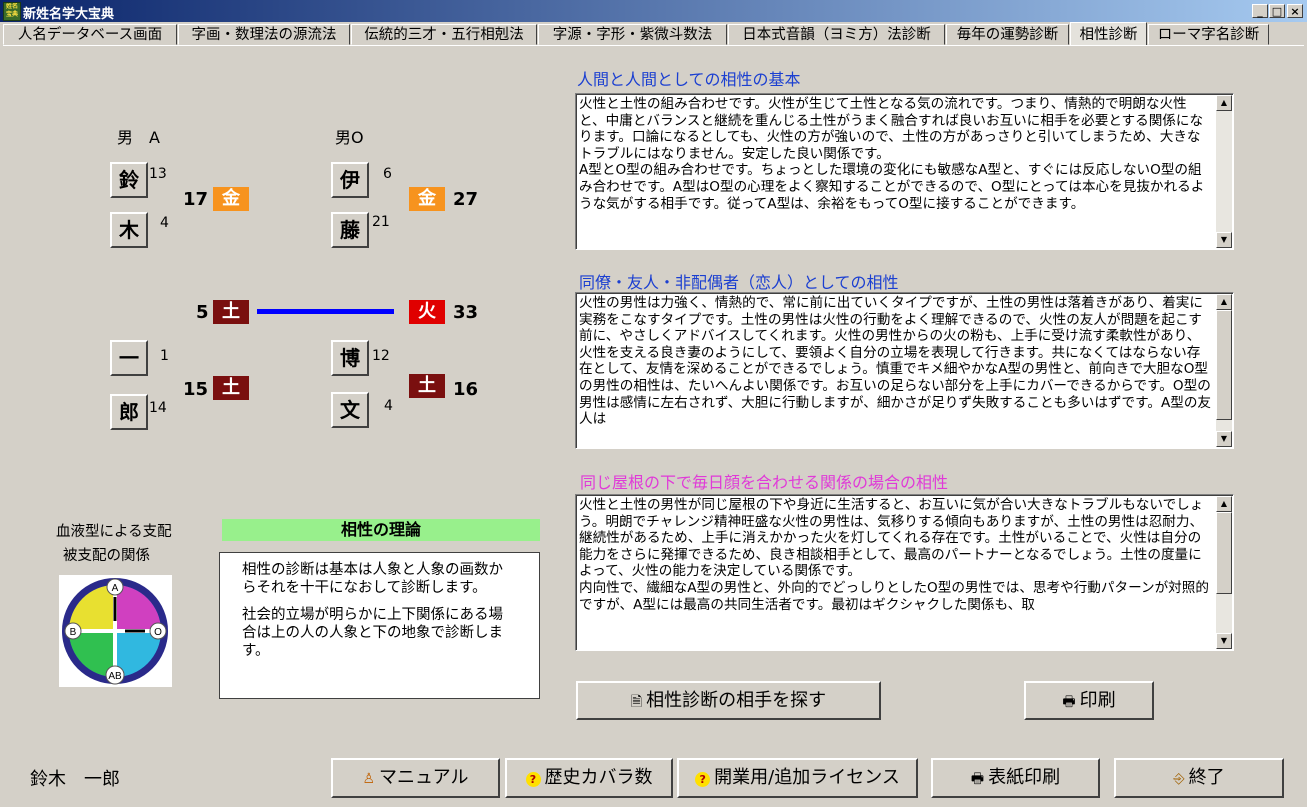 This screenshot has width=1307, height=807. I want to click on app-icon: 姓名宝典, so click(12, 11).